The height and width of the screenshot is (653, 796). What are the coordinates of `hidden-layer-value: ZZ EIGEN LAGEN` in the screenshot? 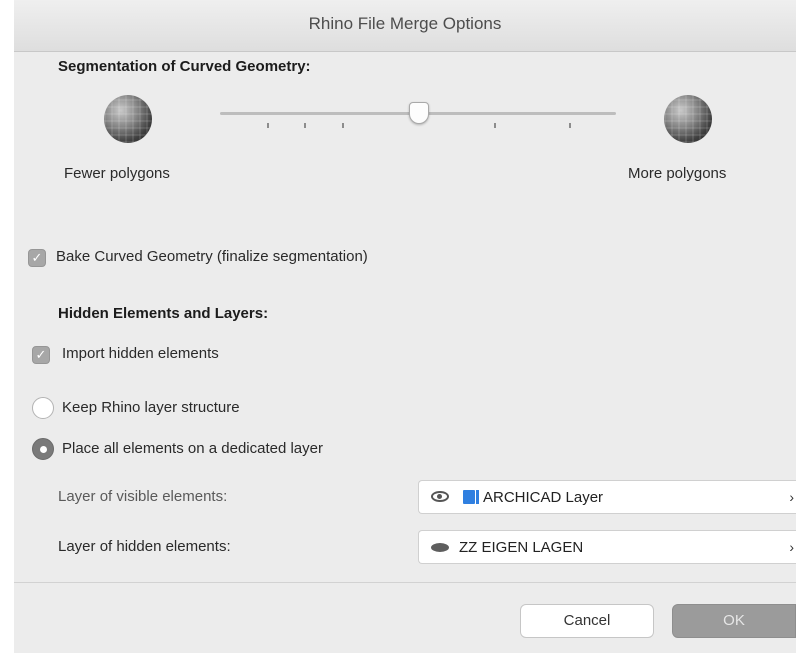 It's located at (521, 547).